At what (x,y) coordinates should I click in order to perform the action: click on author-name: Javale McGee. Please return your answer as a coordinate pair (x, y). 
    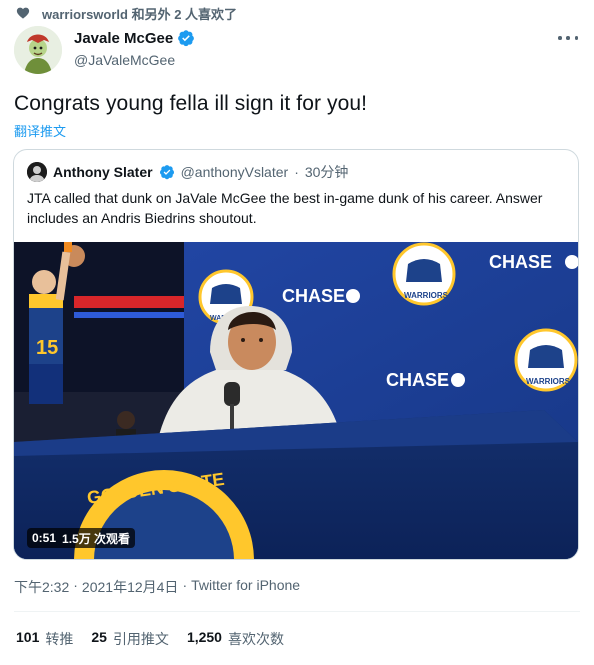
    Looking at the image, I should click on (123, 38).